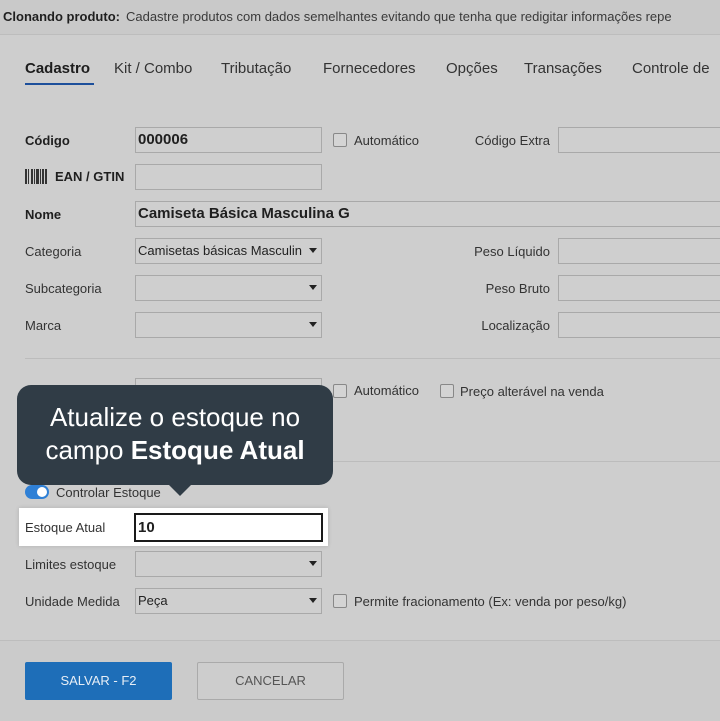 Image resolution: width=720 pixels, height=721 pixels. Describe the element at coordinates (387, 390) in the screenshot. I see `automatico2-label: Automático` at that location.